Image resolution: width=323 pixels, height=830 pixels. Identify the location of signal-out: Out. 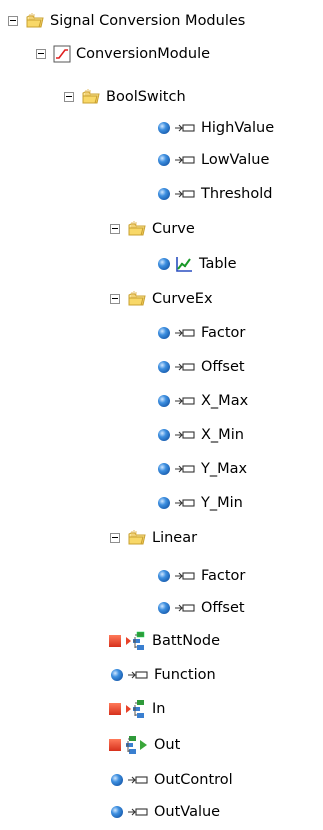
(144, 745).